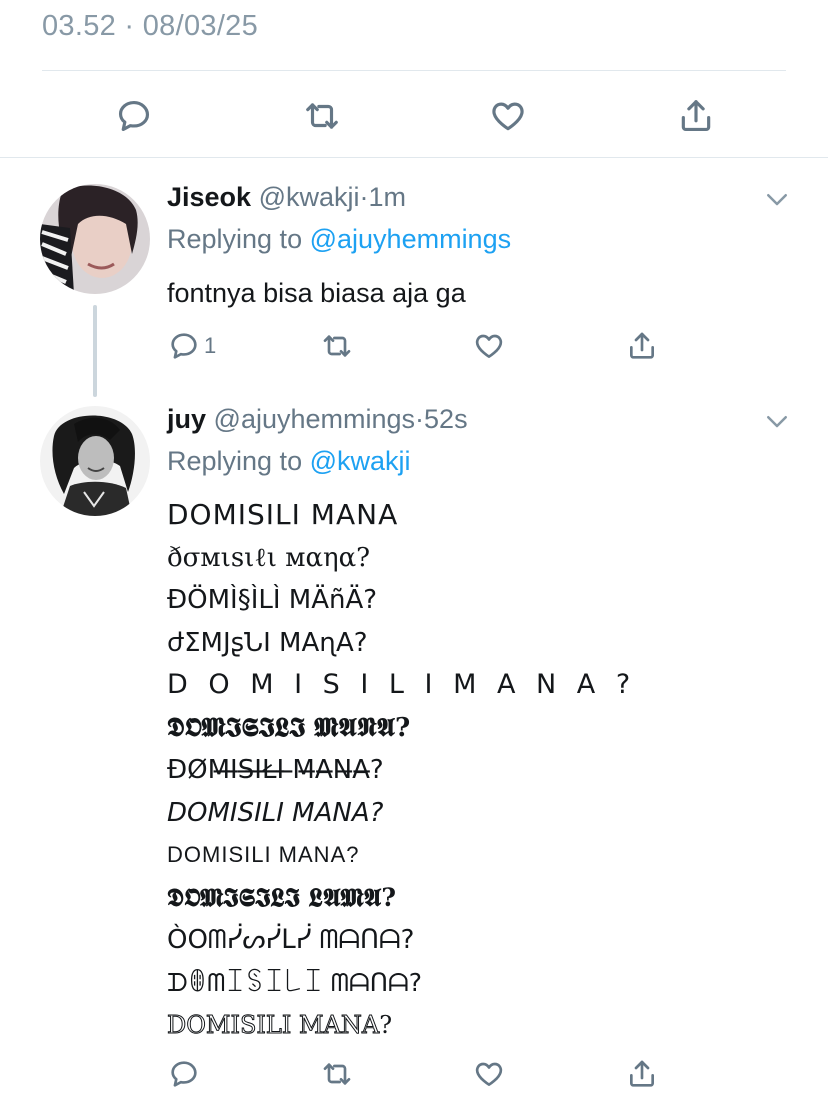 This screenshot has width=828, height=1104. Describe the element at coordinates (295, 982) in the screenshot. I see `font-line: ᗪꂦᗰꀤꌗꀤ꒒ꀤ ᗰᗩᑎᗩ?` at that location.